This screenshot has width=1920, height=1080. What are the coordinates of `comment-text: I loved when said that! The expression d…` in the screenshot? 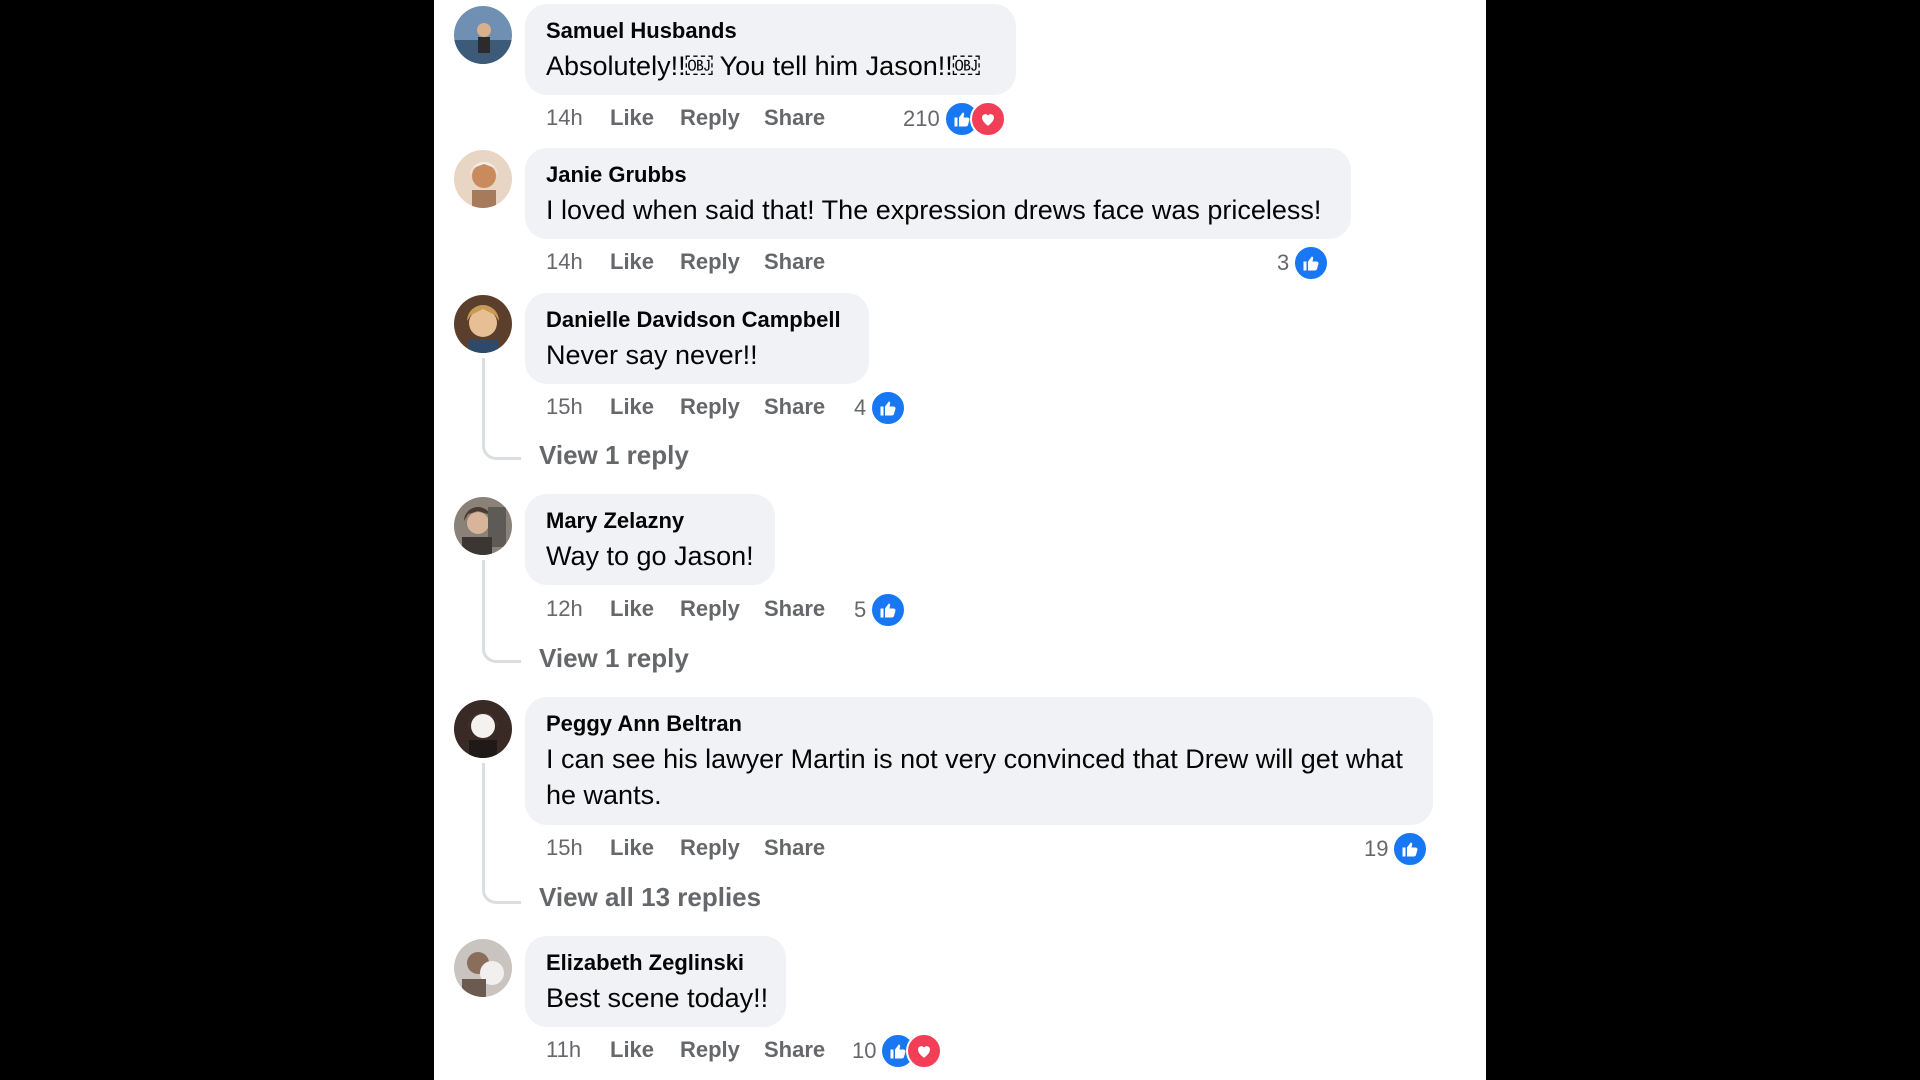 It's located at (934, 210).